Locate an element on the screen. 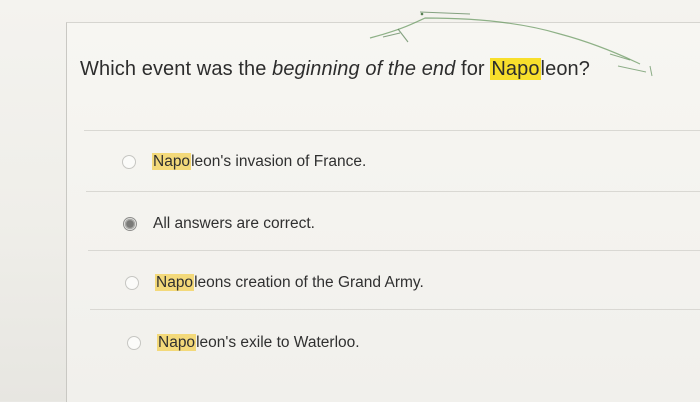 This screenshot has width=700, height=402. answer-option-2-label: All answers are correct. is located at coordinates (234, 224).